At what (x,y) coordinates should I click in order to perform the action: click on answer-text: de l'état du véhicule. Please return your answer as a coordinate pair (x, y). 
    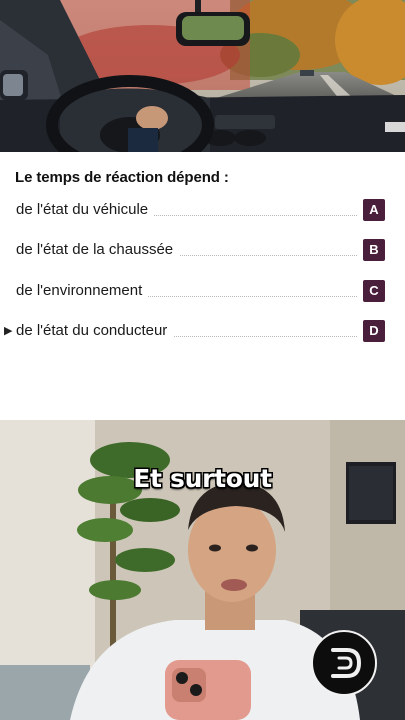
    Looking at the image, I should click on (85, 209).